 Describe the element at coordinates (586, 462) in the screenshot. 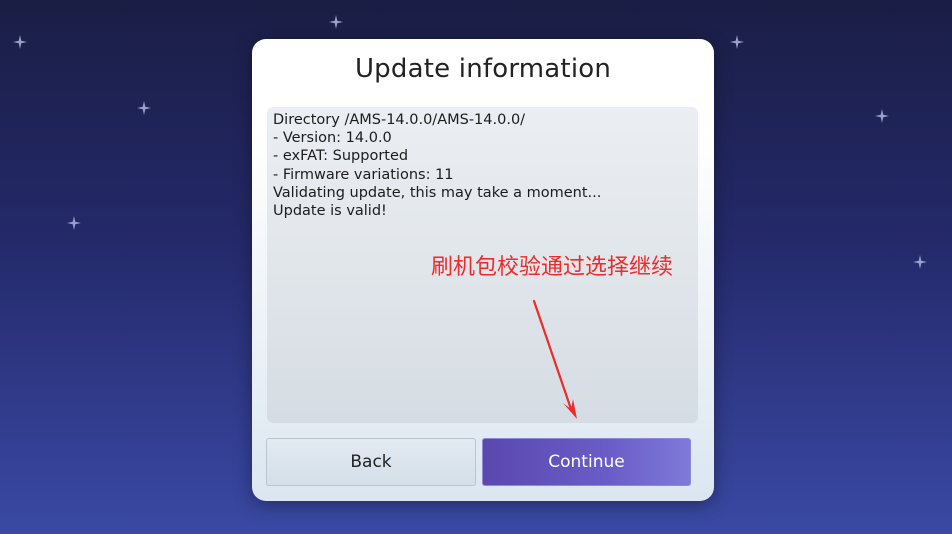

I see `continue-button: Continue` at that location.